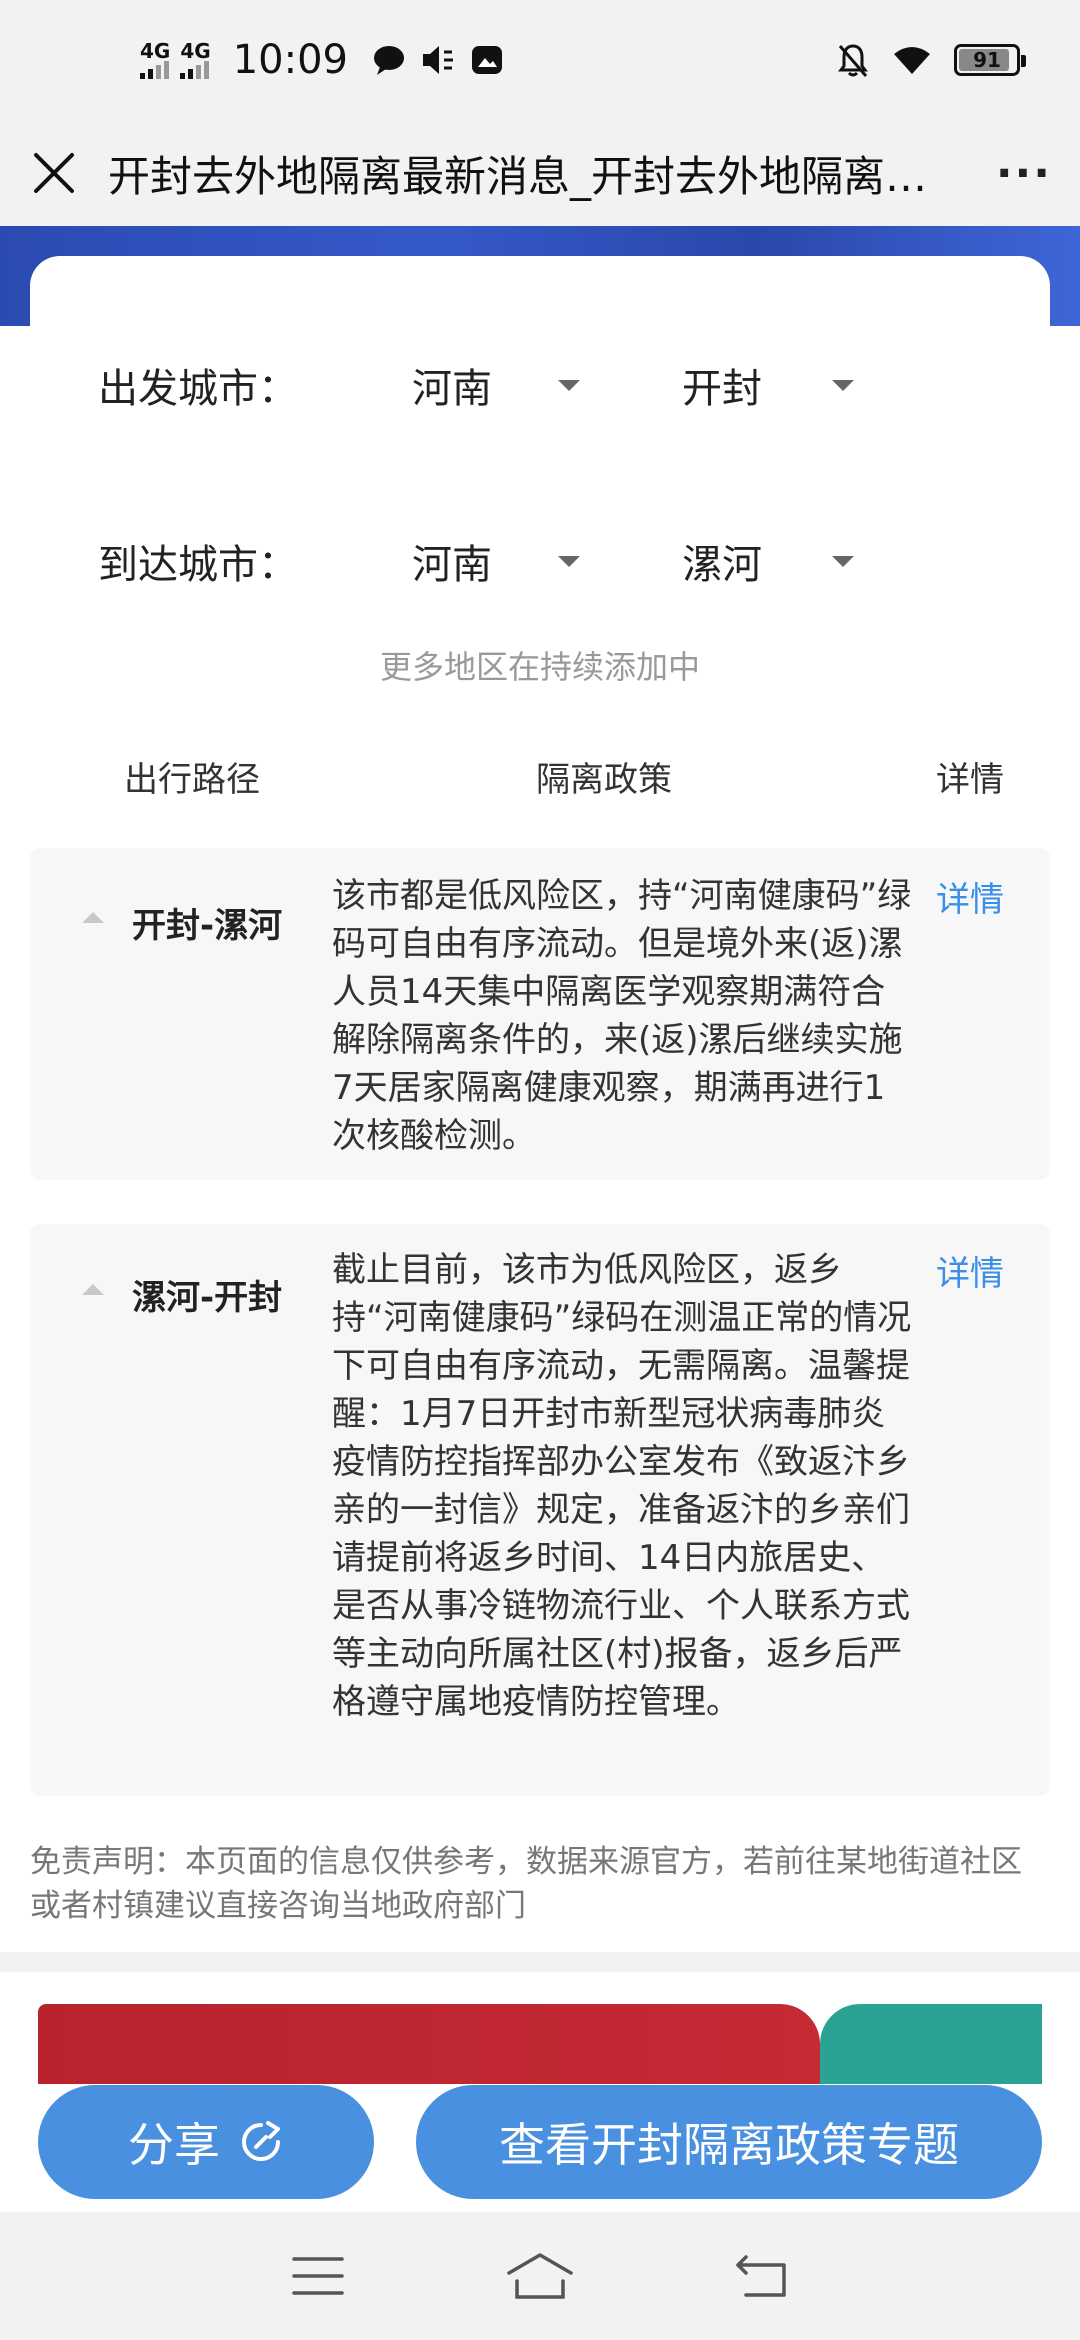  Describe the element at coordinates (987, 60) in the screenshot. I see `battery-level: 91` at that location.